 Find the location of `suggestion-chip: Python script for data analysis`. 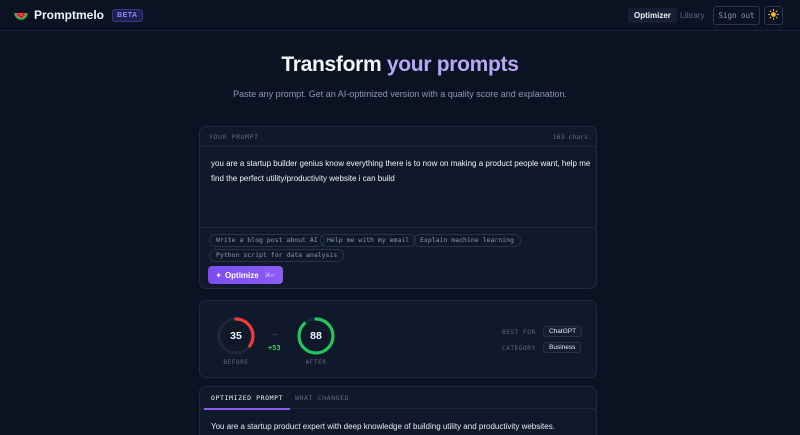

suggestion-chip: Python script for data analysis is located at coordinates (277, 255).